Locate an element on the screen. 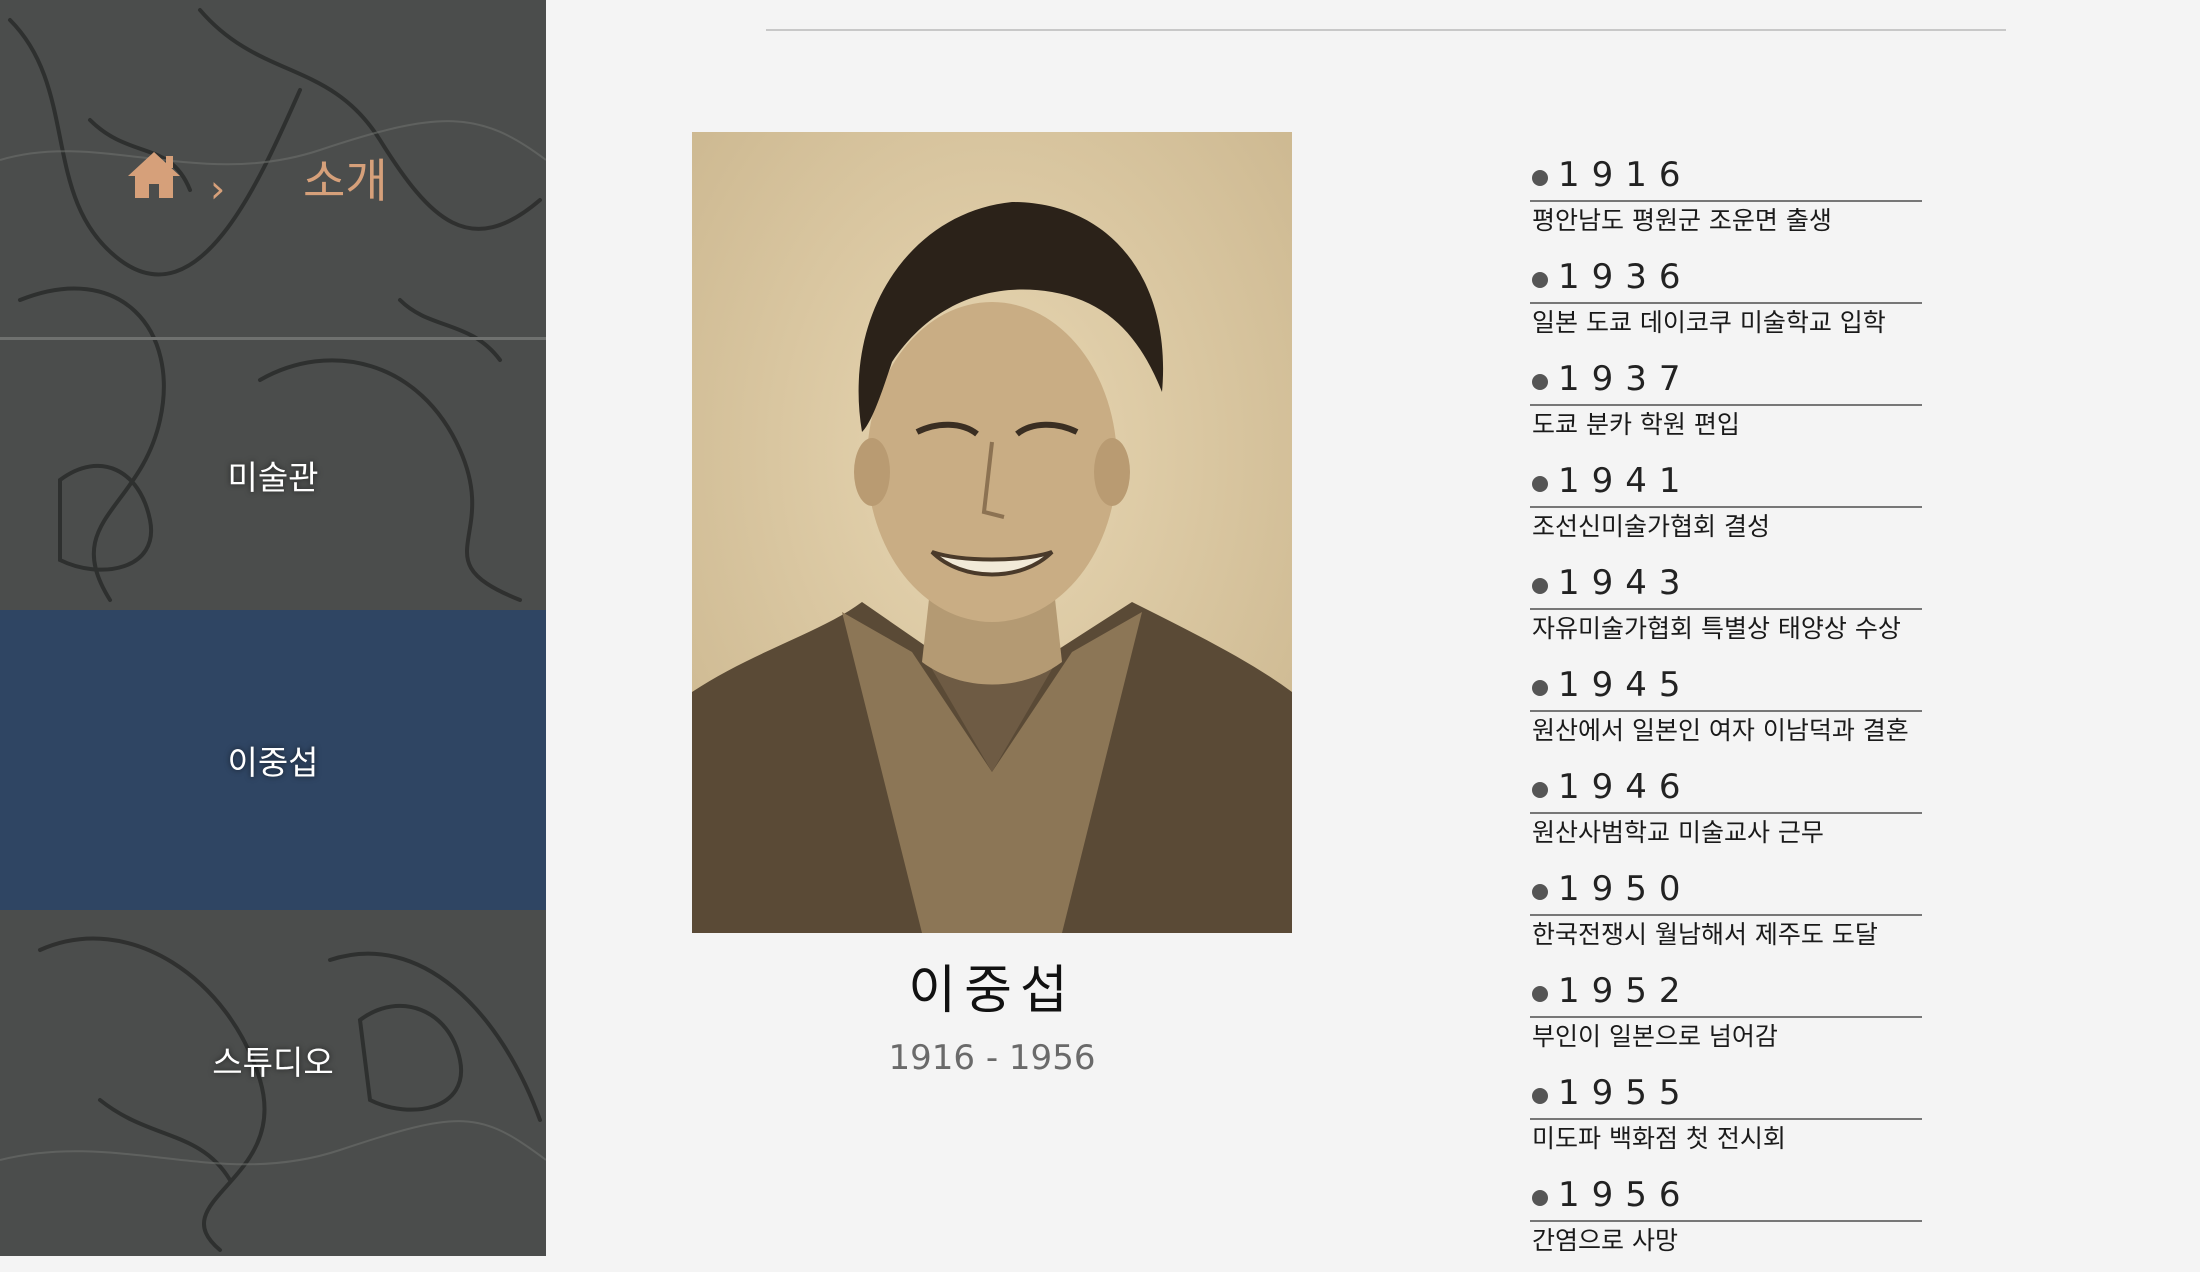 Image resolution: width=2200 pixels, height=1272 pixels. sidebar-item-label: 이중섭 is located at coordinates (273, 762).